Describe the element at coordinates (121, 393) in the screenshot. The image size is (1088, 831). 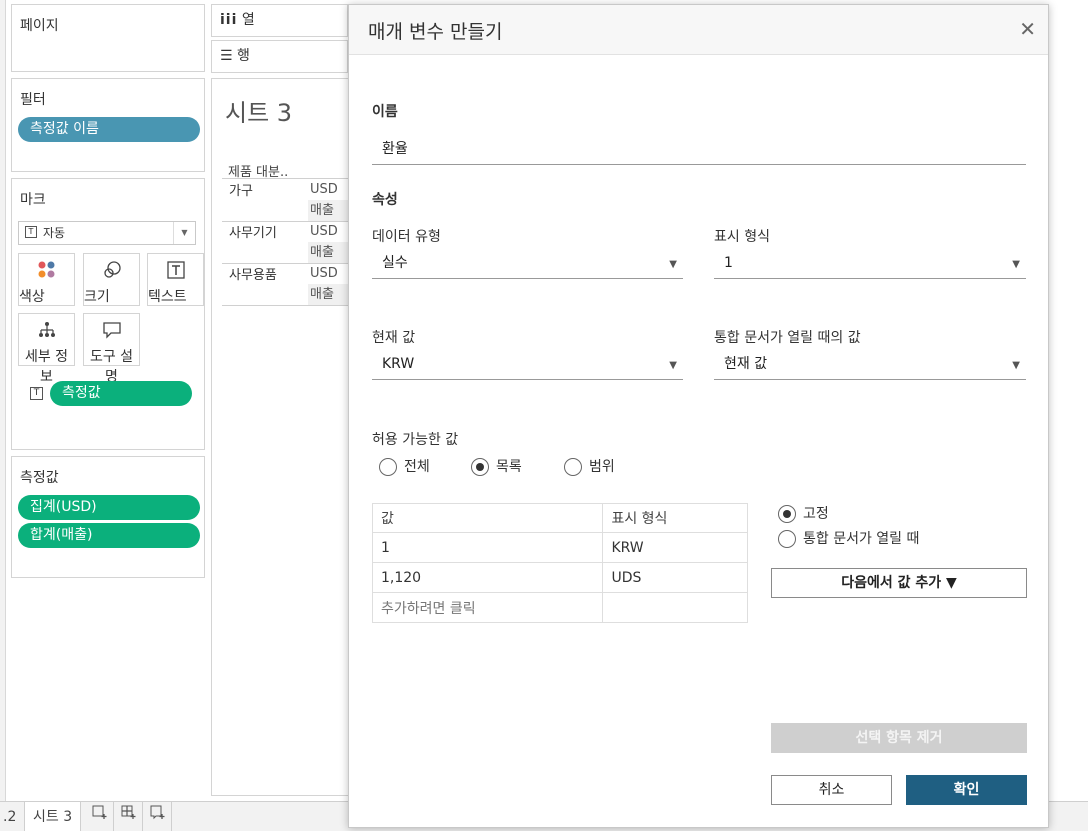
I see `text-pill-measure-values: 측정값` at that location.